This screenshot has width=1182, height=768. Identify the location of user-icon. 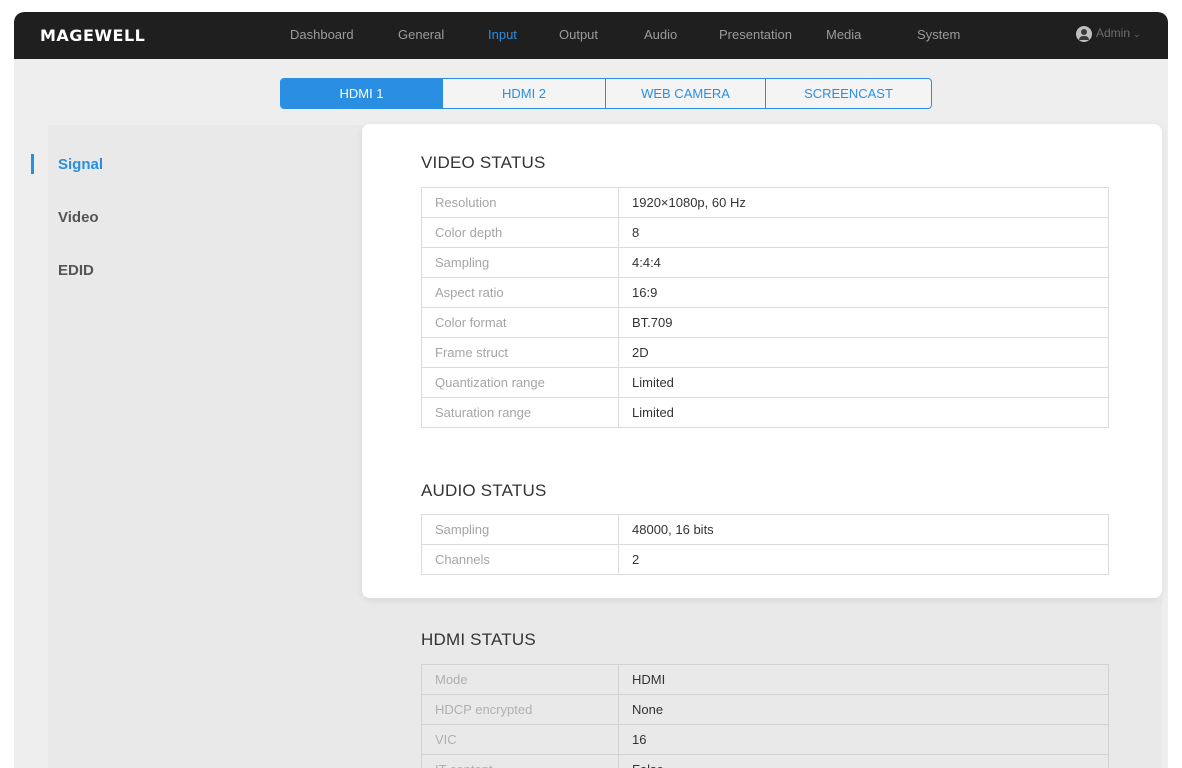
(1084, 34).